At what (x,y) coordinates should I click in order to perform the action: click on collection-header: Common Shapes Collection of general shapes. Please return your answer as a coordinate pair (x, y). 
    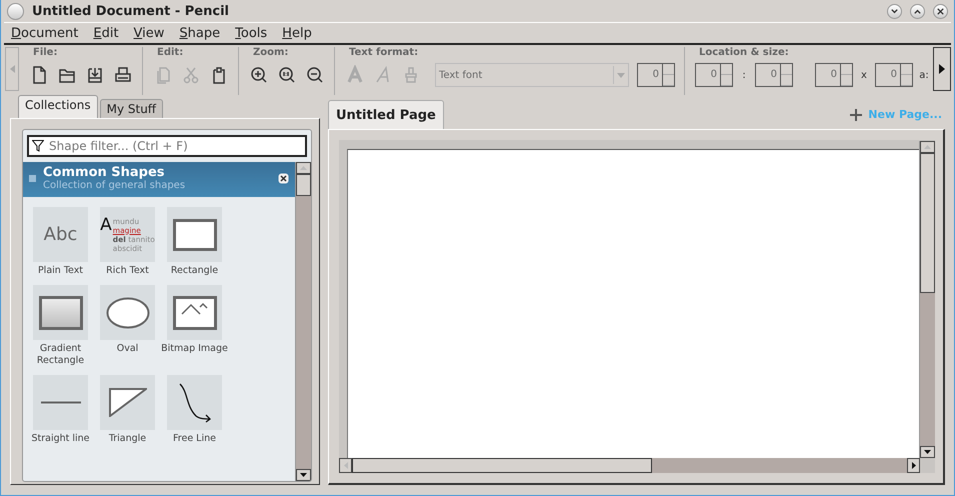
    Looking at the image, I should click on (159, 179).